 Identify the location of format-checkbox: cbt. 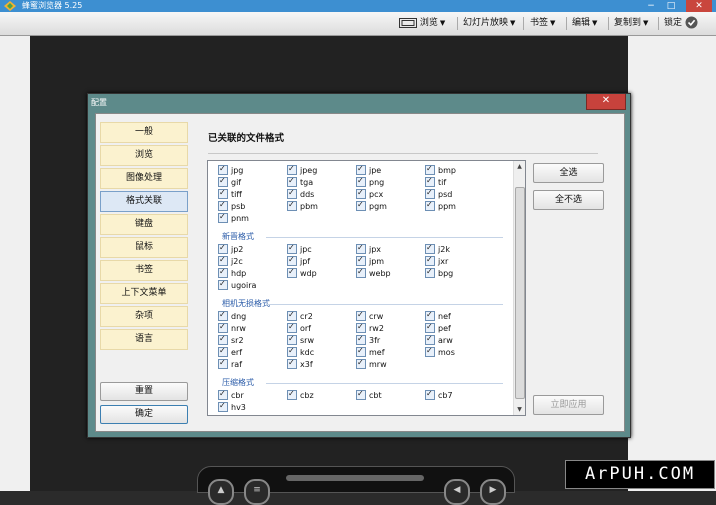
(369, 394).